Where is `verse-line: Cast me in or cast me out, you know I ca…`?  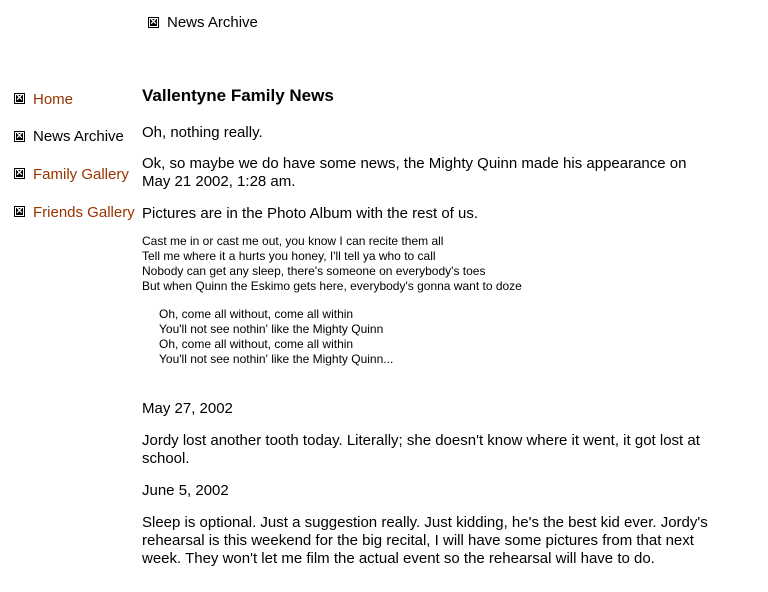
verse-line: Cast me in or cast me out, you know I ca… is located at coordinates (293, 241).